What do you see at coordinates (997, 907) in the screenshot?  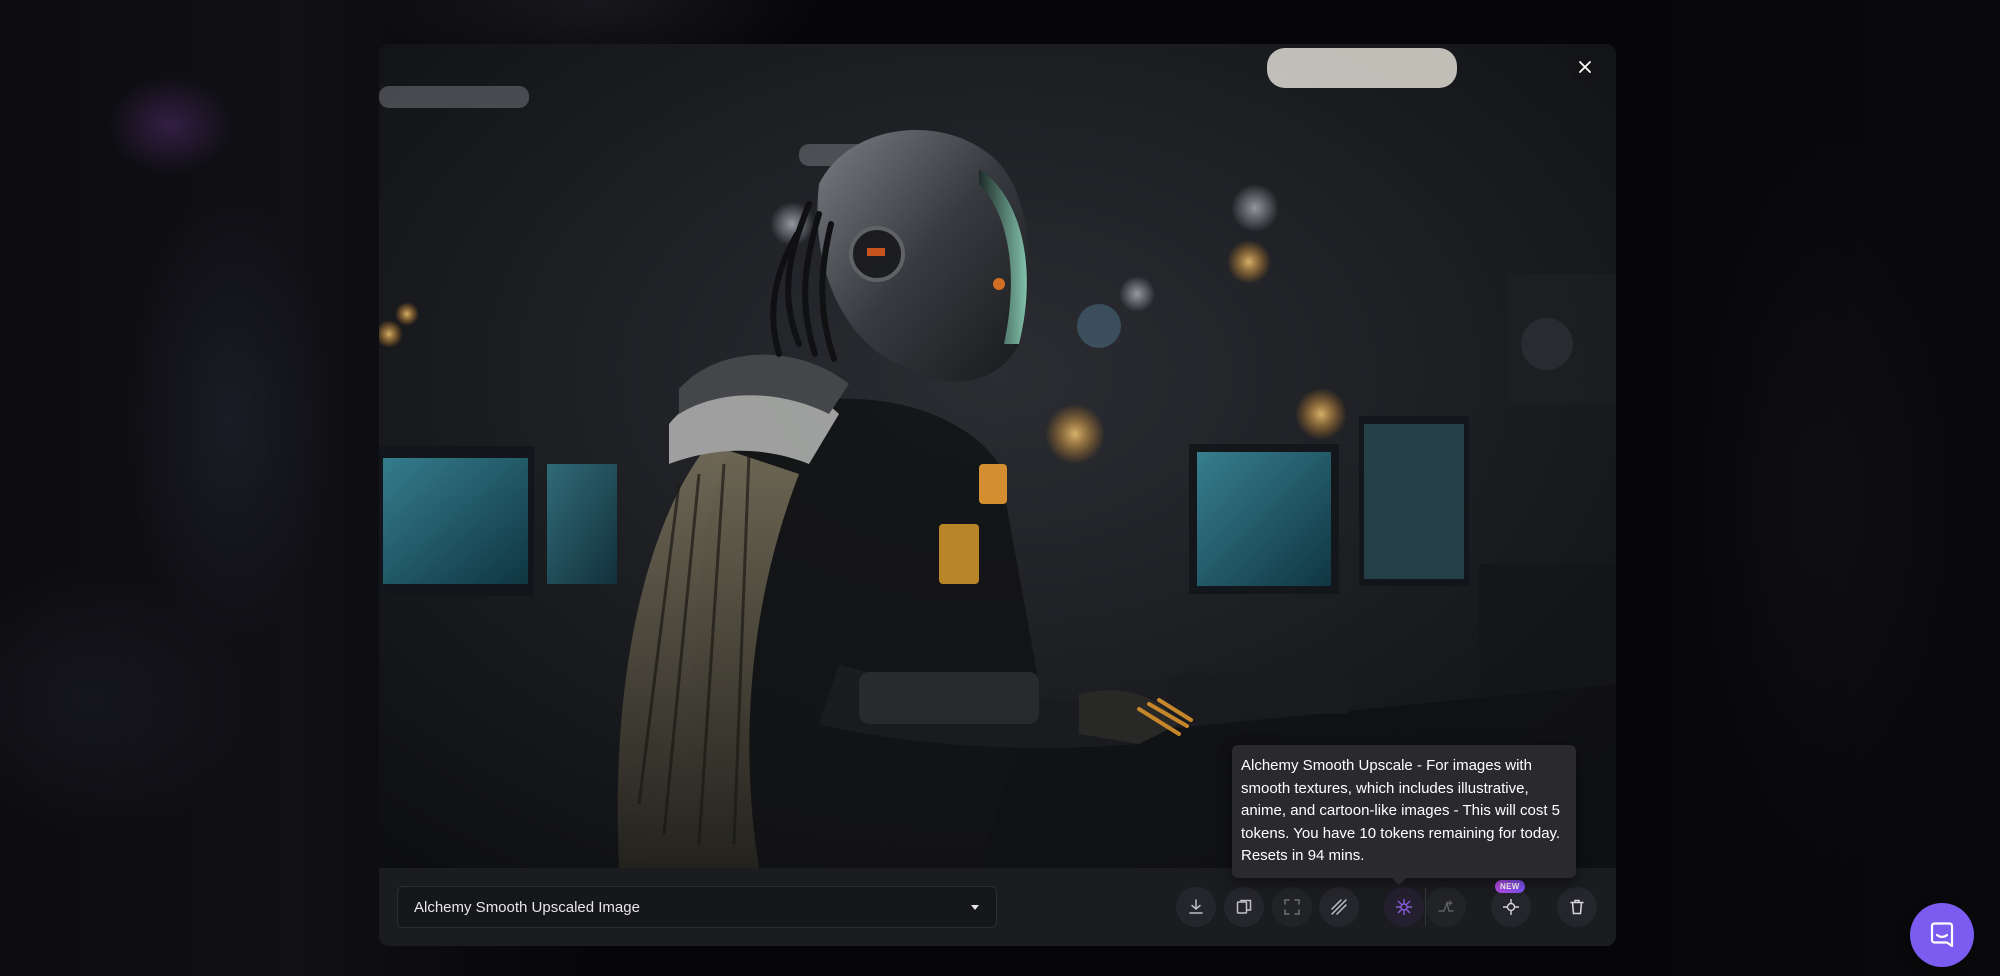 I see `image-toolbar: Alchemy Smooth Upscaled Image NEW` at bounding box center [997, 907].